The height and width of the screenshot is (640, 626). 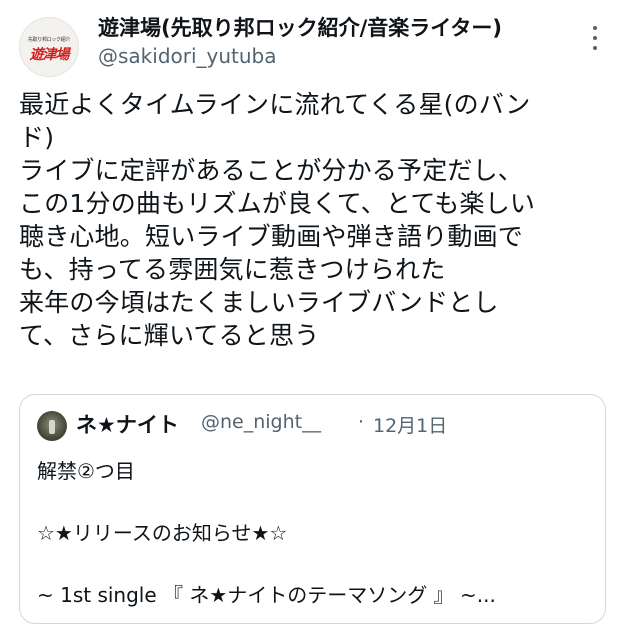 I want to click on author-handle: @sakidori_yutuba, so click(x=187, y=56).